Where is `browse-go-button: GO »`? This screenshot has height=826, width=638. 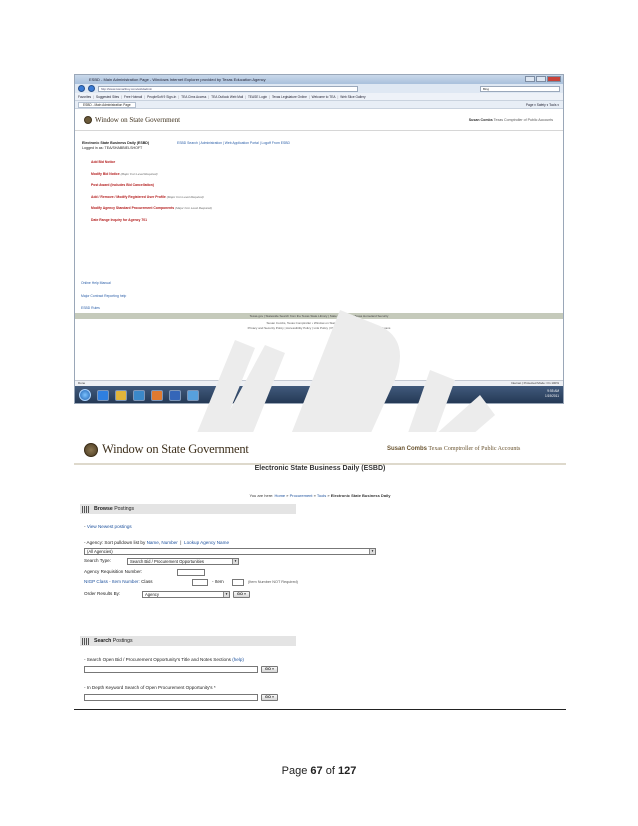 browse-go-button: GO » is located at coordinates (242, 594).